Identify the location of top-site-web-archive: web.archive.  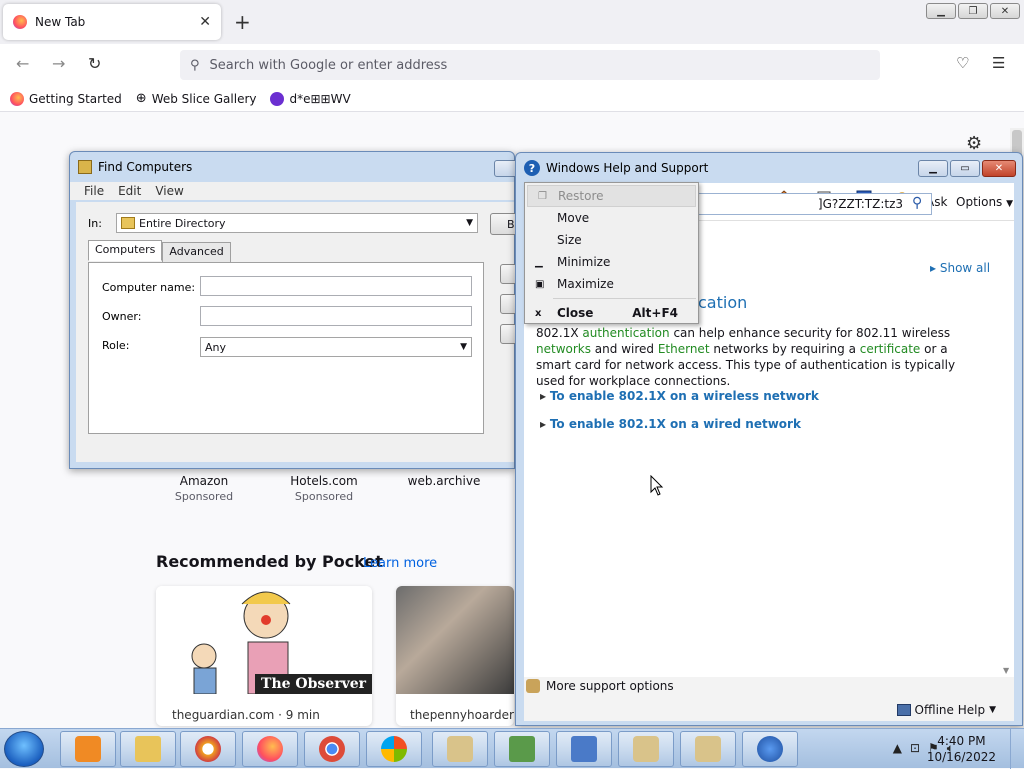
(444, 481).